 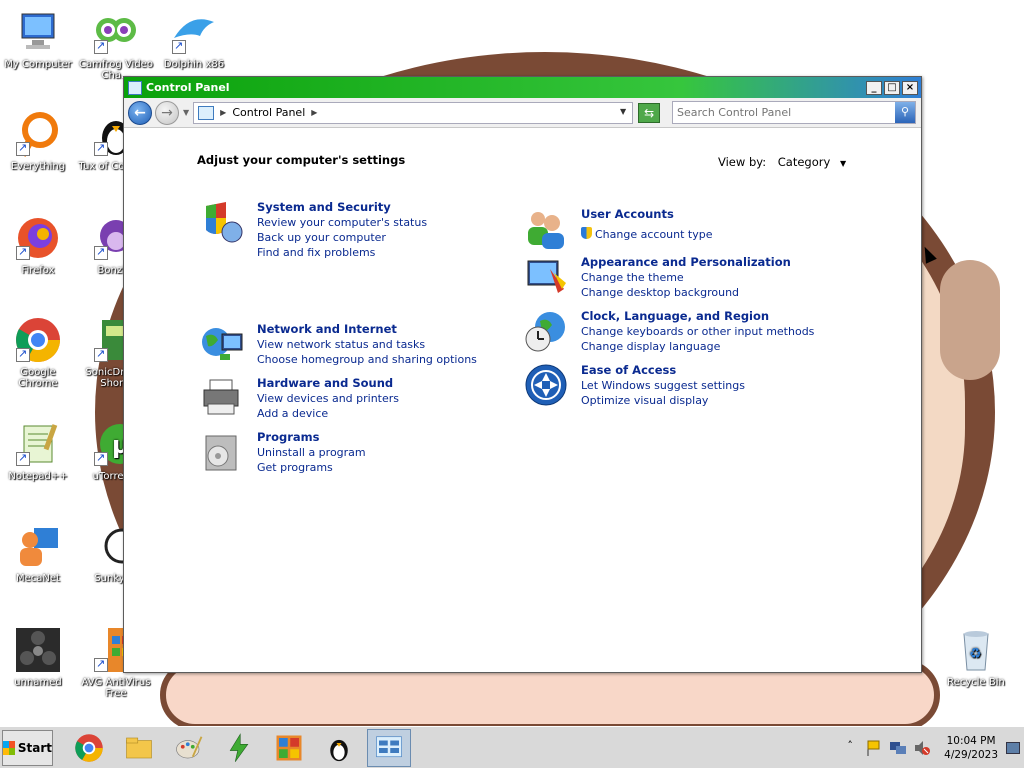 I want to click on view-by-dropdown: Category, so click(x=804, y=162).